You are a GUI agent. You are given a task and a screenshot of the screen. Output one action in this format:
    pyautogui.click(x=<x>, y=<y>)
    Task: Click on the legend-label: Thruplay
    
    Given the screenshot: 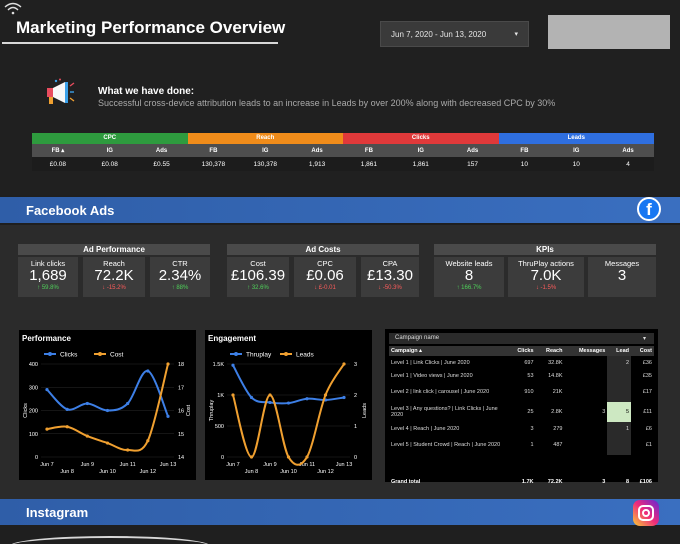 What is the action you would take?
    pyautogui.click(x=259, y=355)
    